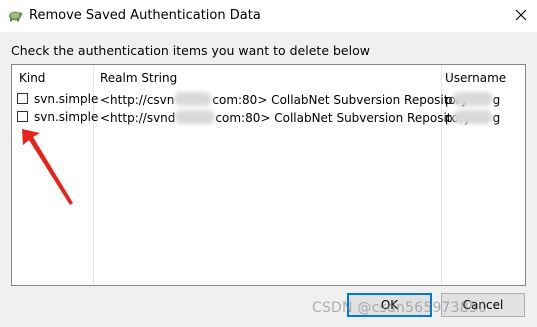 The width and height of the screenshot is (537, 327). What do you see at coordinates (268, 16) in the screenshot?
I see `title-bar: Remove Saved Authentication Data` at bounding box center [268, 16].